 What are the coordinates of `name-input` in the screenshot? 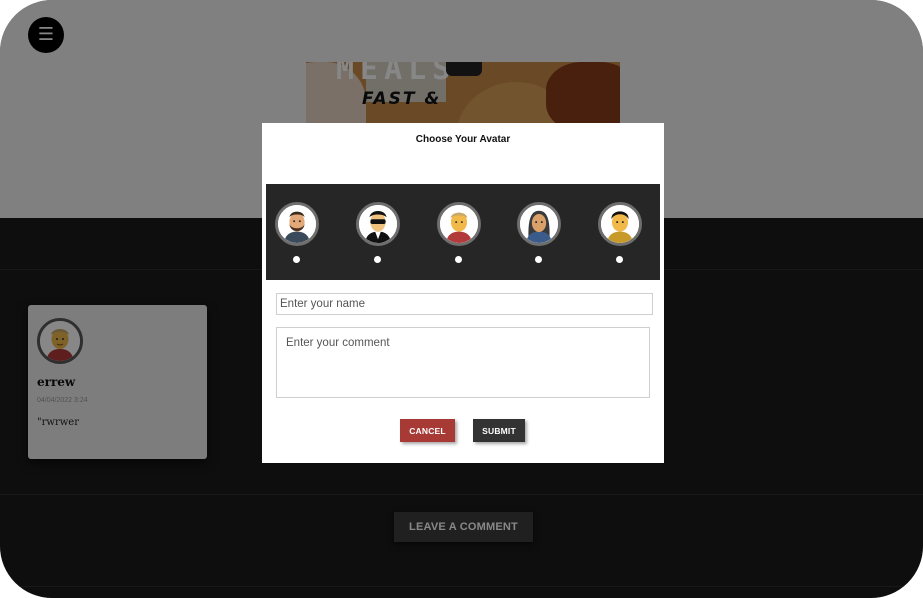 It's located at (464, 304).